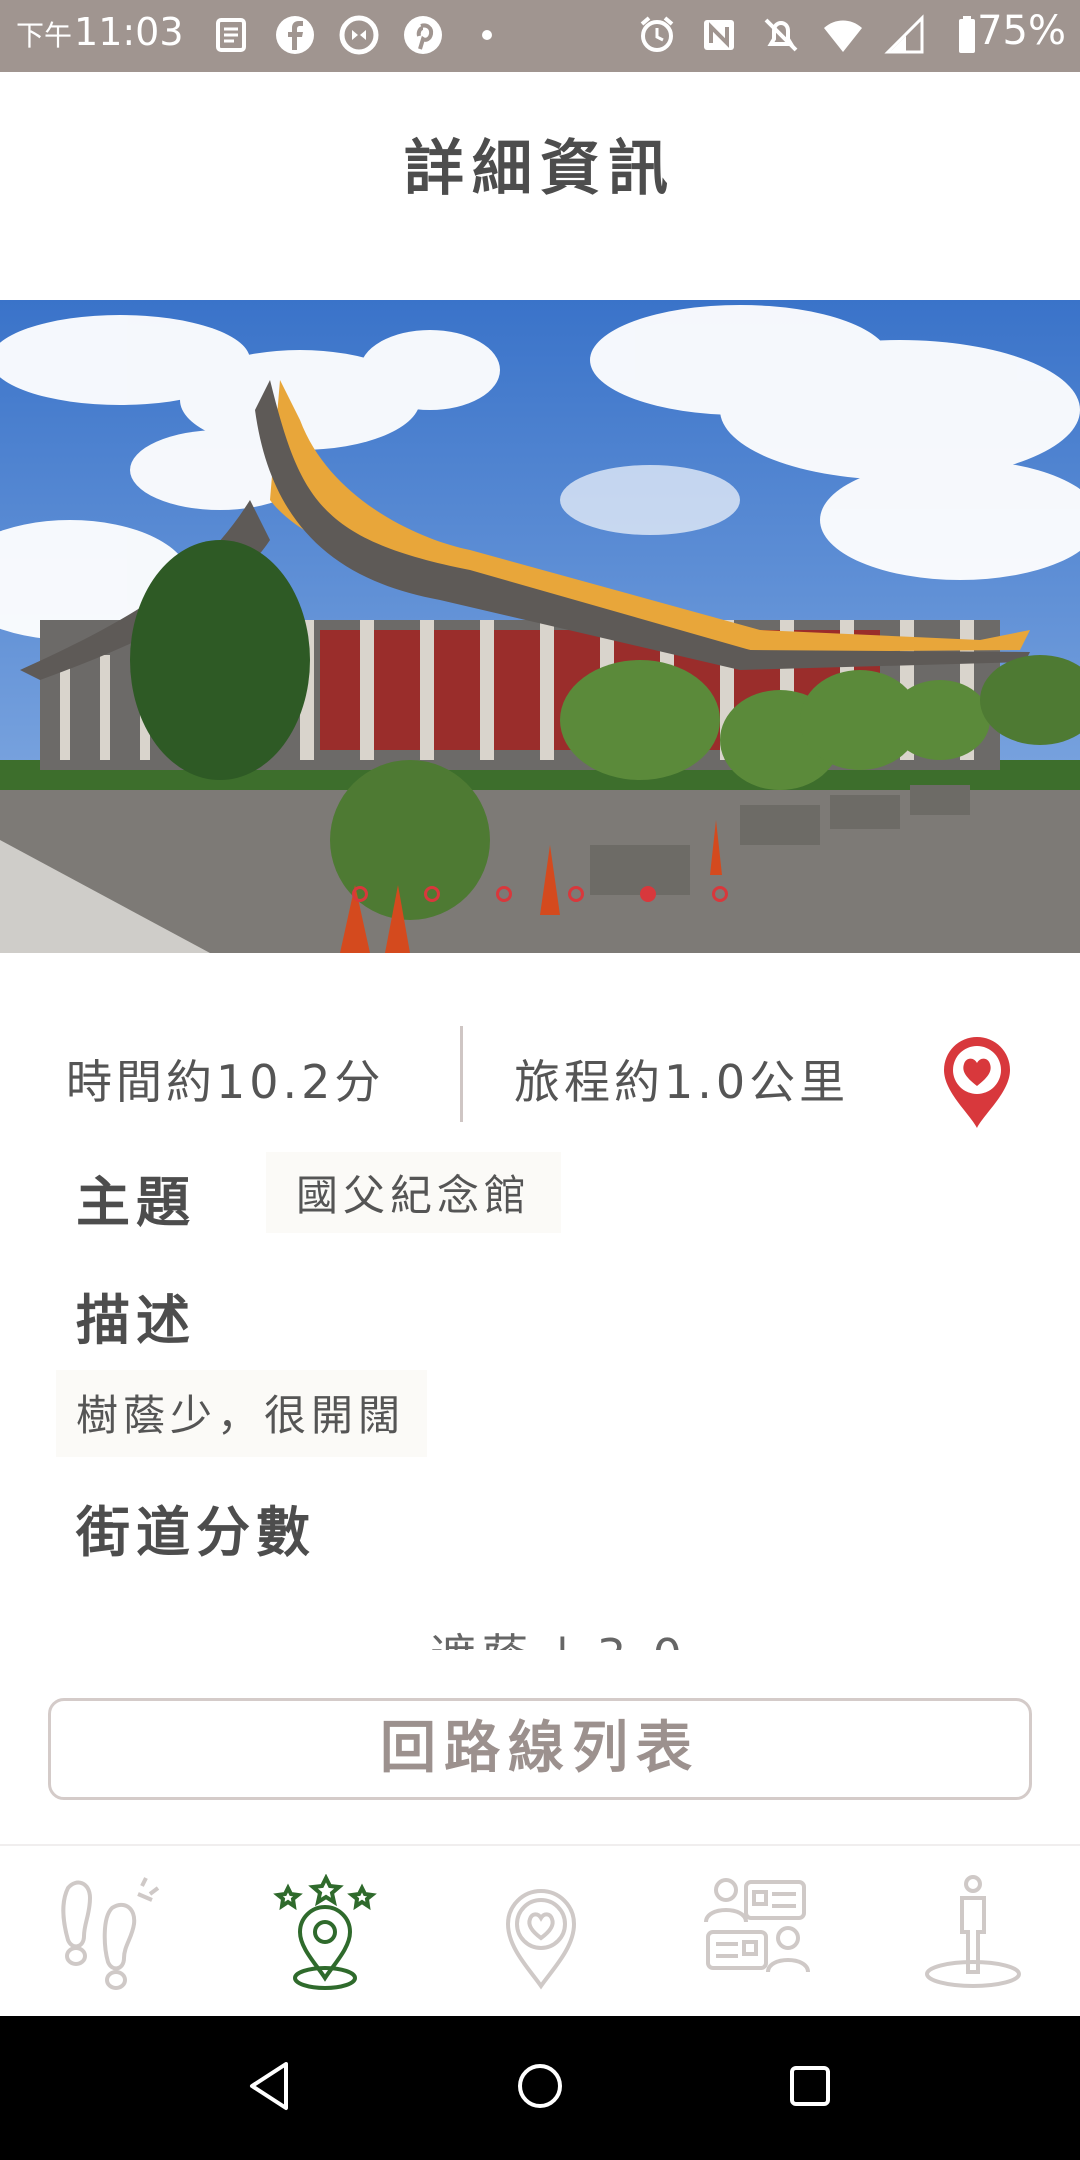 This screenshot has height=2160, width=1080. What do you see at coordinates (781, 35) in the screenshot?
I see `mute-icon` at bounding box center [781, 35].